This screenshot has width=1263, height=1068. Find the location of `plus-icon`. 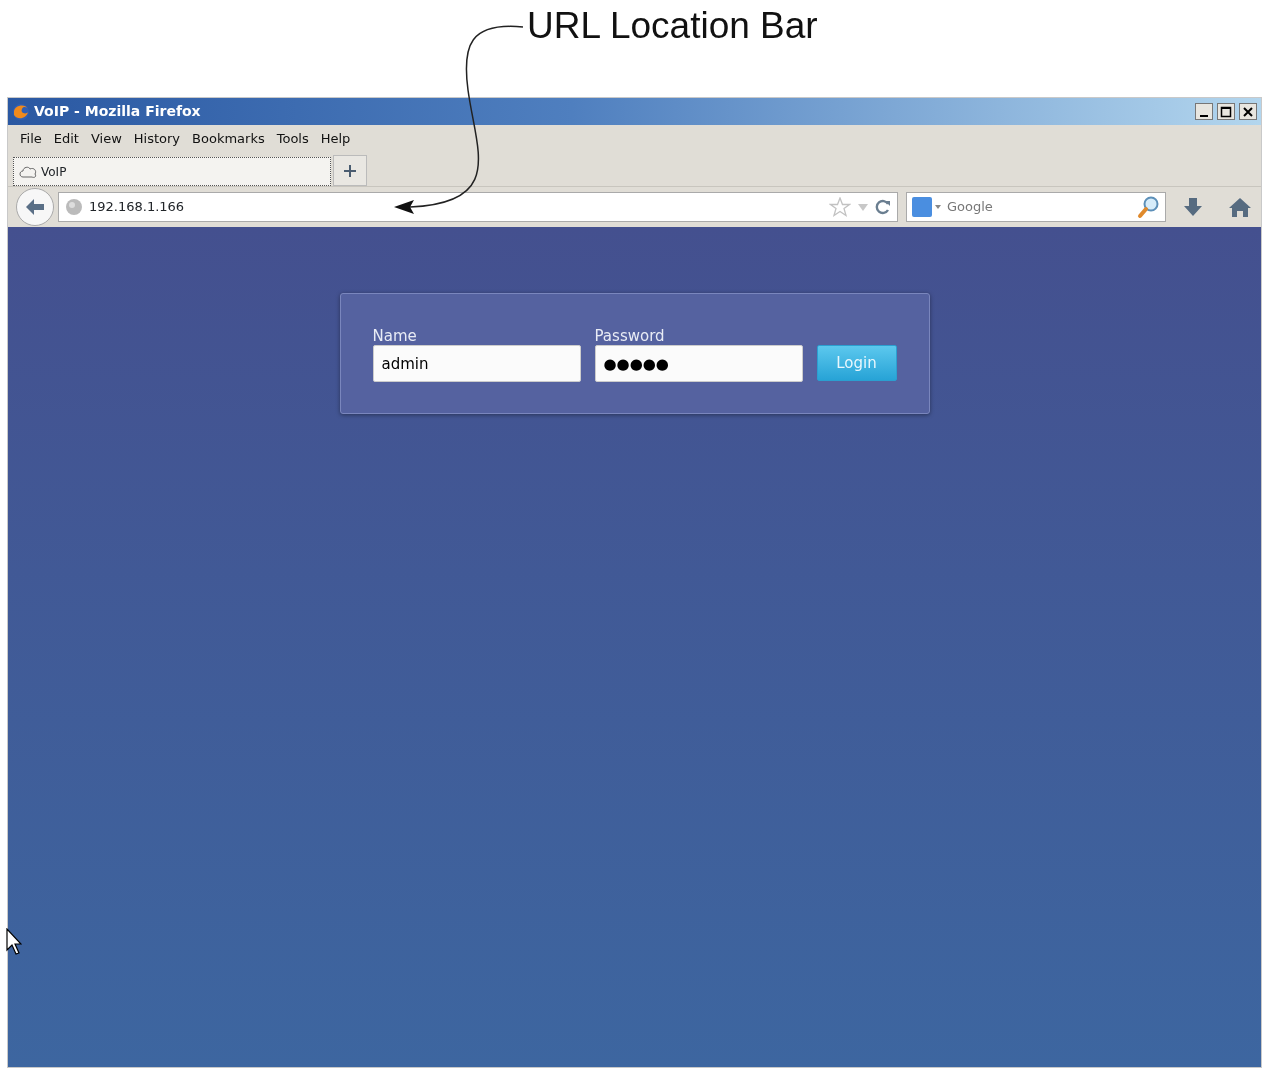

plus-icon is located at coordinates (350, 170).